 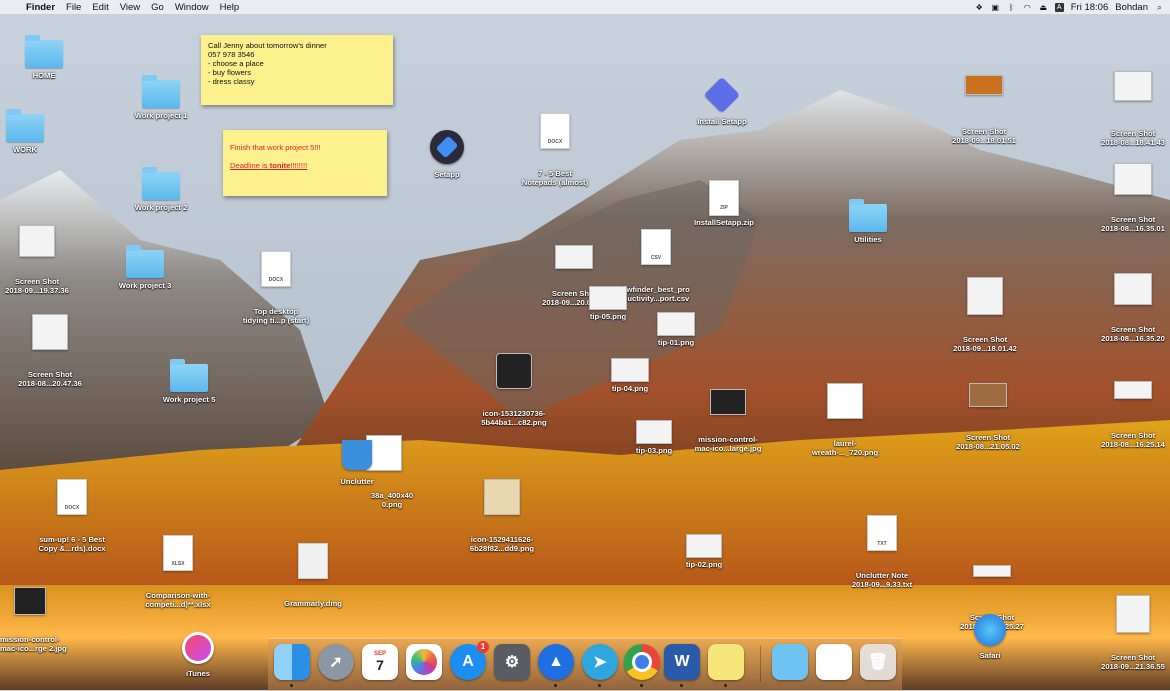 I want to click on sticky-line: Call Jenny about tomorrow's dinner, so click(x=267, y=45).